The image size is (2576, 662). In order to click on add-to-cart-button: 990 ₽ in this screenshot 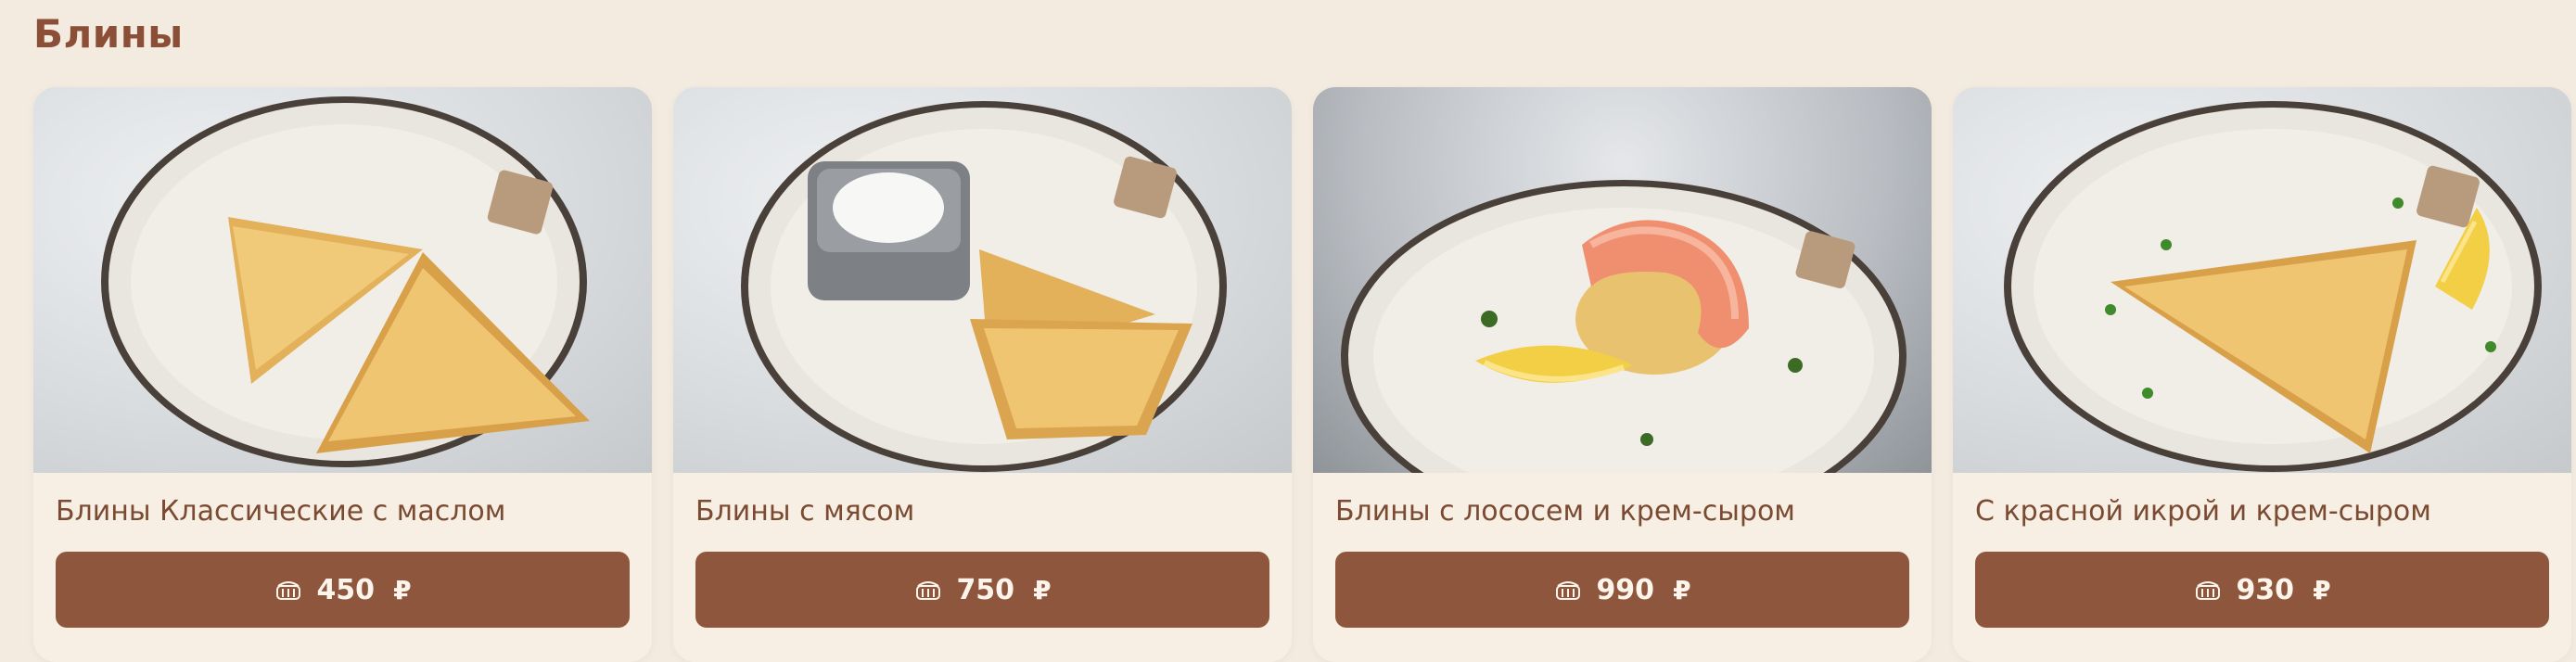, I will do `click(1622, 590)`.